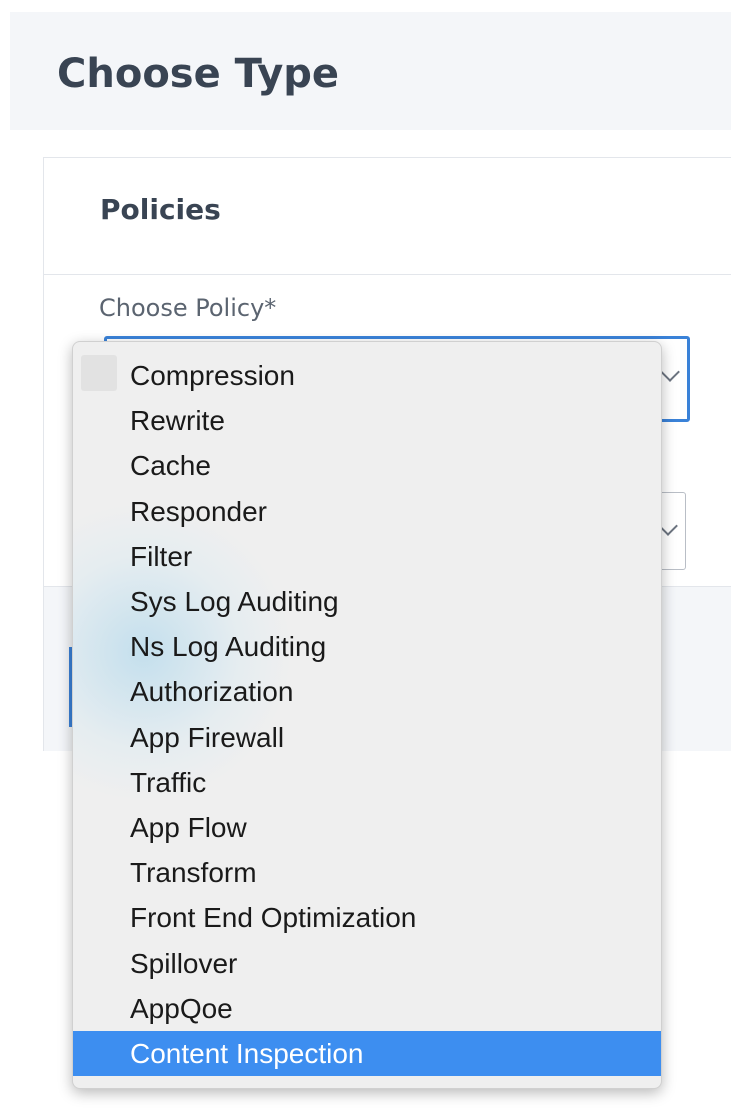 The width and height of the screenshot is (731, 1111). What do you see at coordinates (367, 737) in the screenshot?
I see `dropdown-option: App Firewall` at bounding box center [367, 737].